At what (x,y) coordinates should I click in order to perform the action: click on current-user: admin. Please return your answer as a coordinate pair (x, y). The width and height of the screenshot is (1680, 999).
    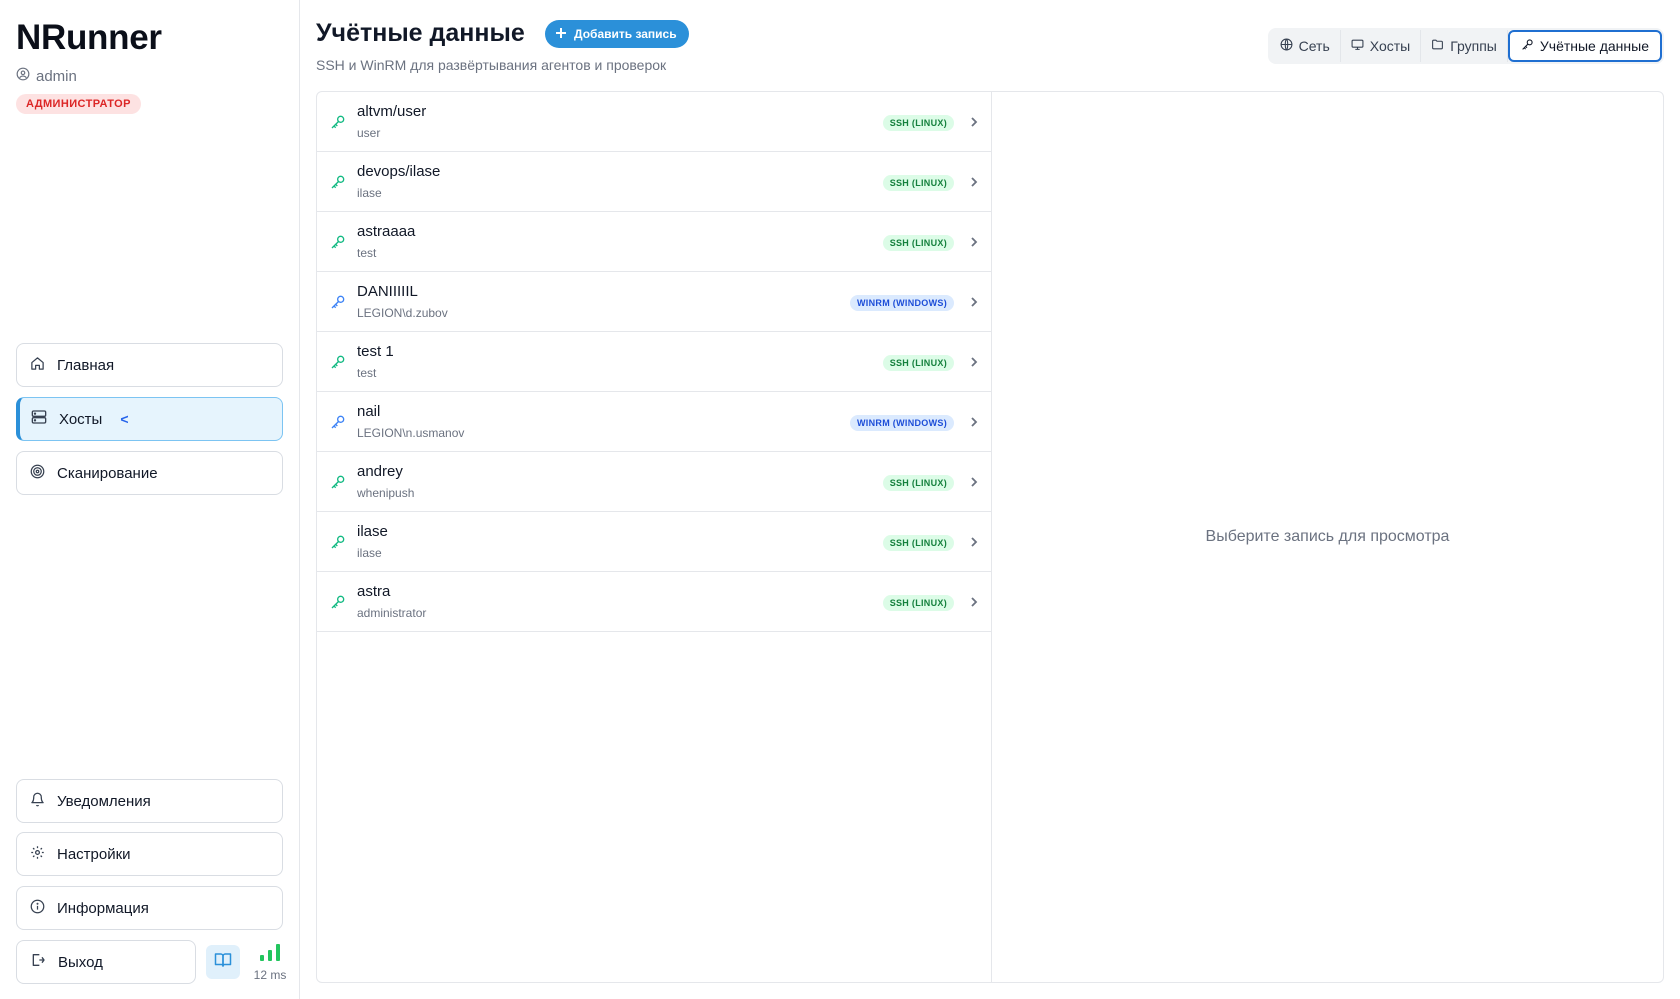
    Looking at the image, I should click on (46, 76).